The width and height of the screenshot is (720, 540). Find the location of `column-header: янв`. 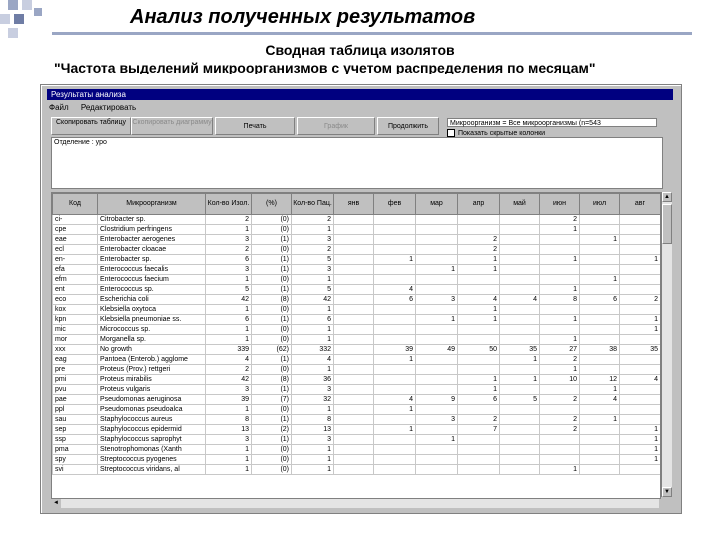

column-header: янв is located at coordinates (353, 204).